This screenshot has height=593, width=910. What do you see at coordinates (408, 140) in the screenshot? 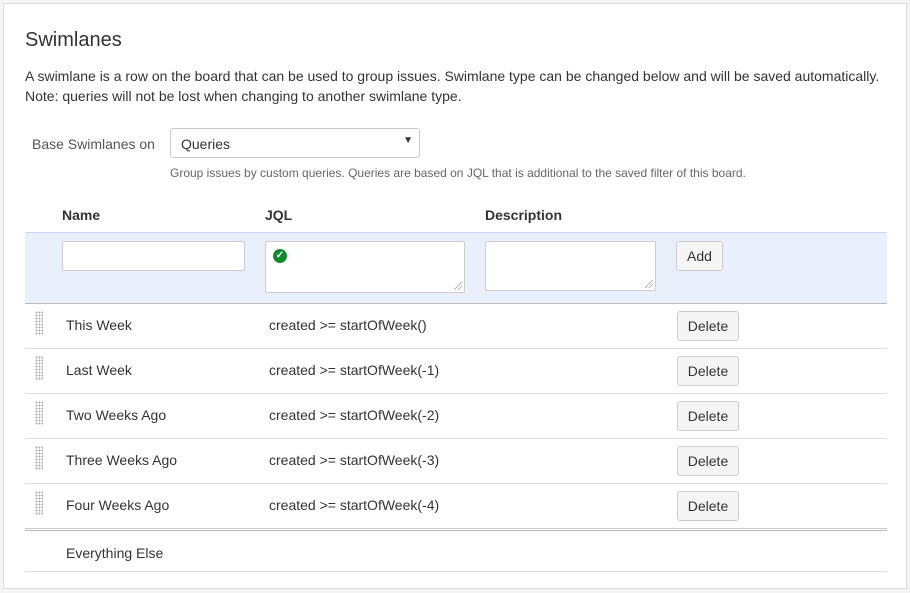
I see `caret-down-icon: ▼` at bounding box center [408, 140].